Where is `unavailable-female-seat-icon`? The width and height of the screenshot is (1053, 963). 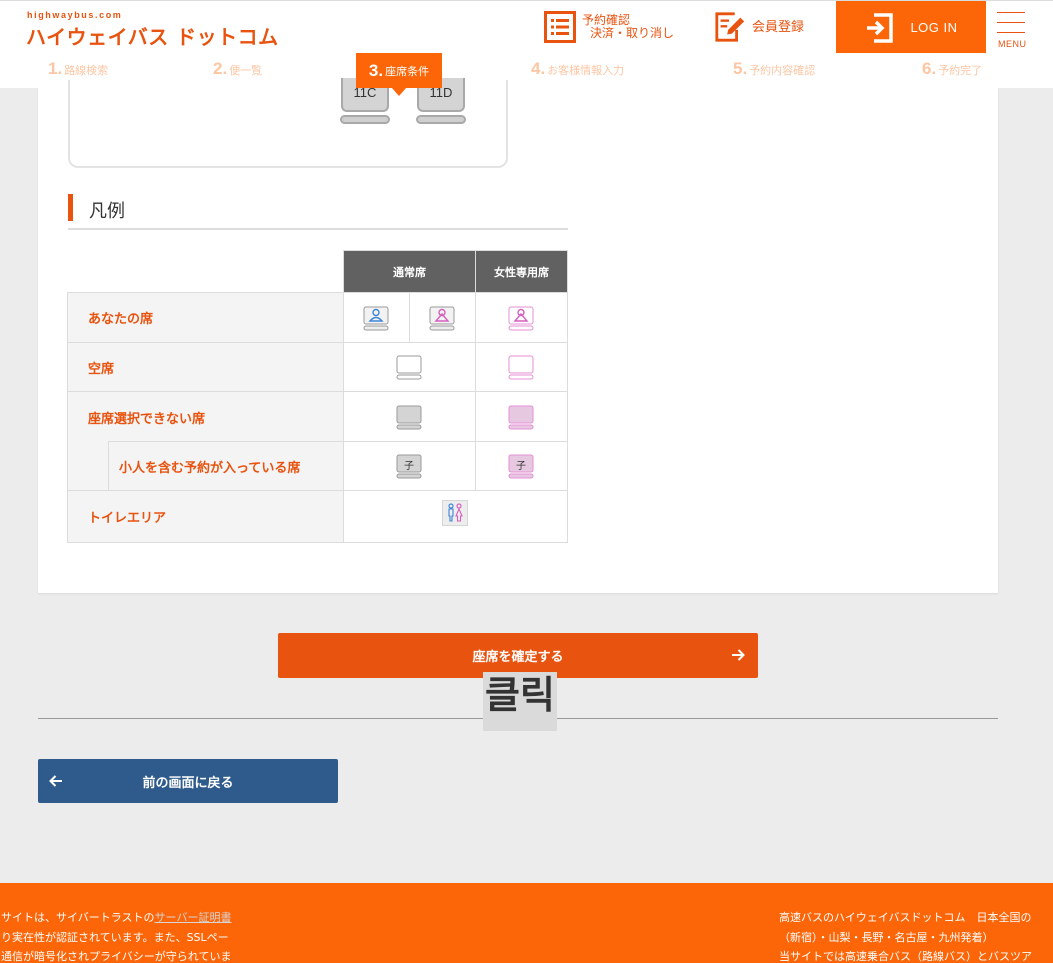
unavailable-female-seat-icon is located at coordinates (521, 417).